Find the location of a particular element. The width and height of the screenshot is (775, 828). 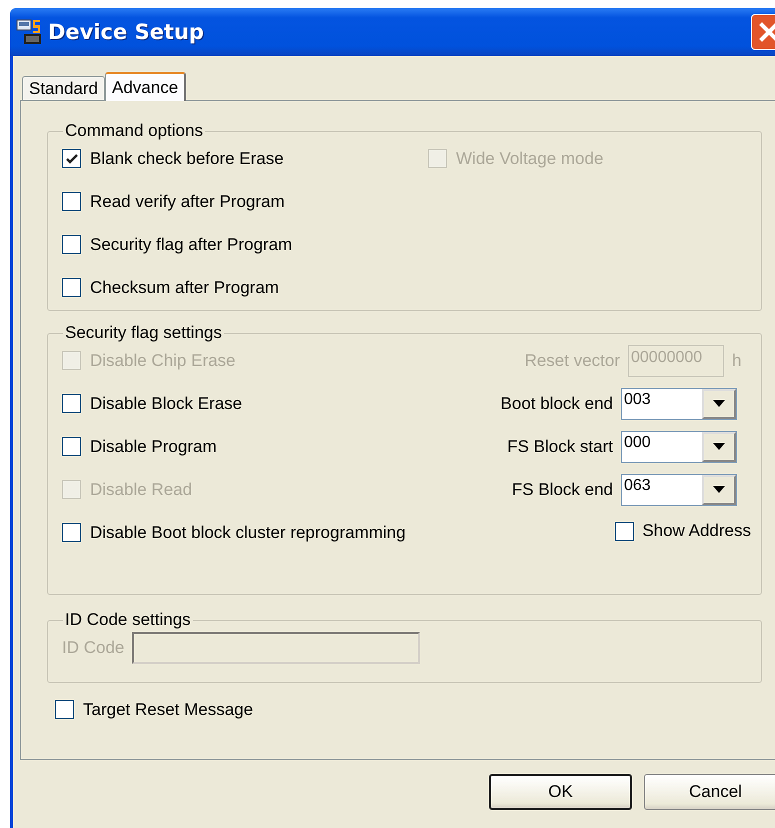

group-title: Security flag settings is located at coordinates (143, 333).